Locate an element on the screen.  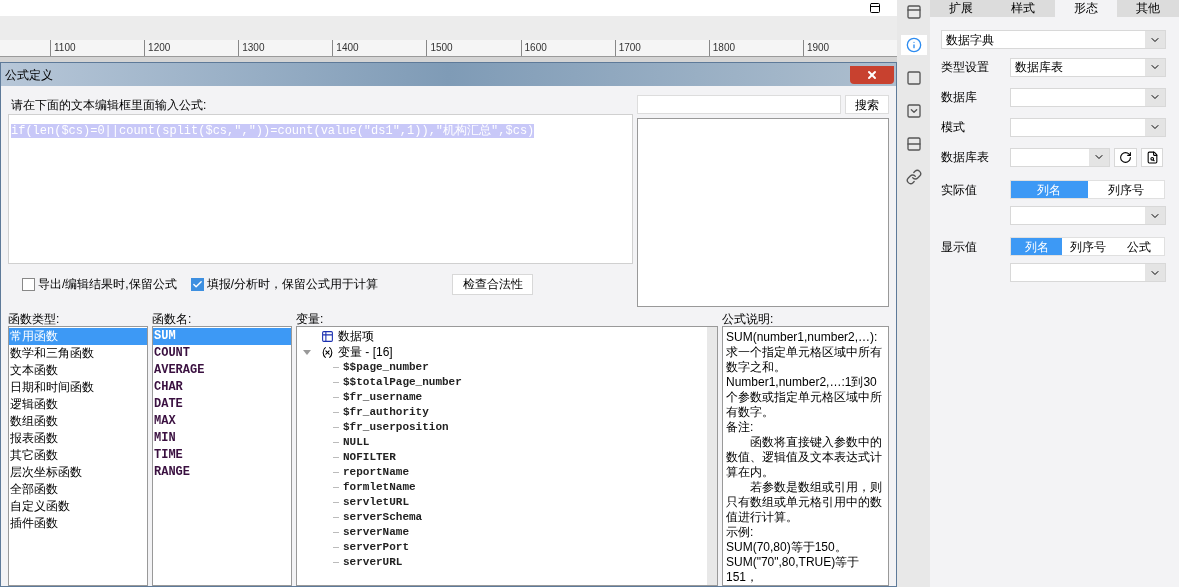
tree-item: serverSchema is located at coordinates (383, 517).